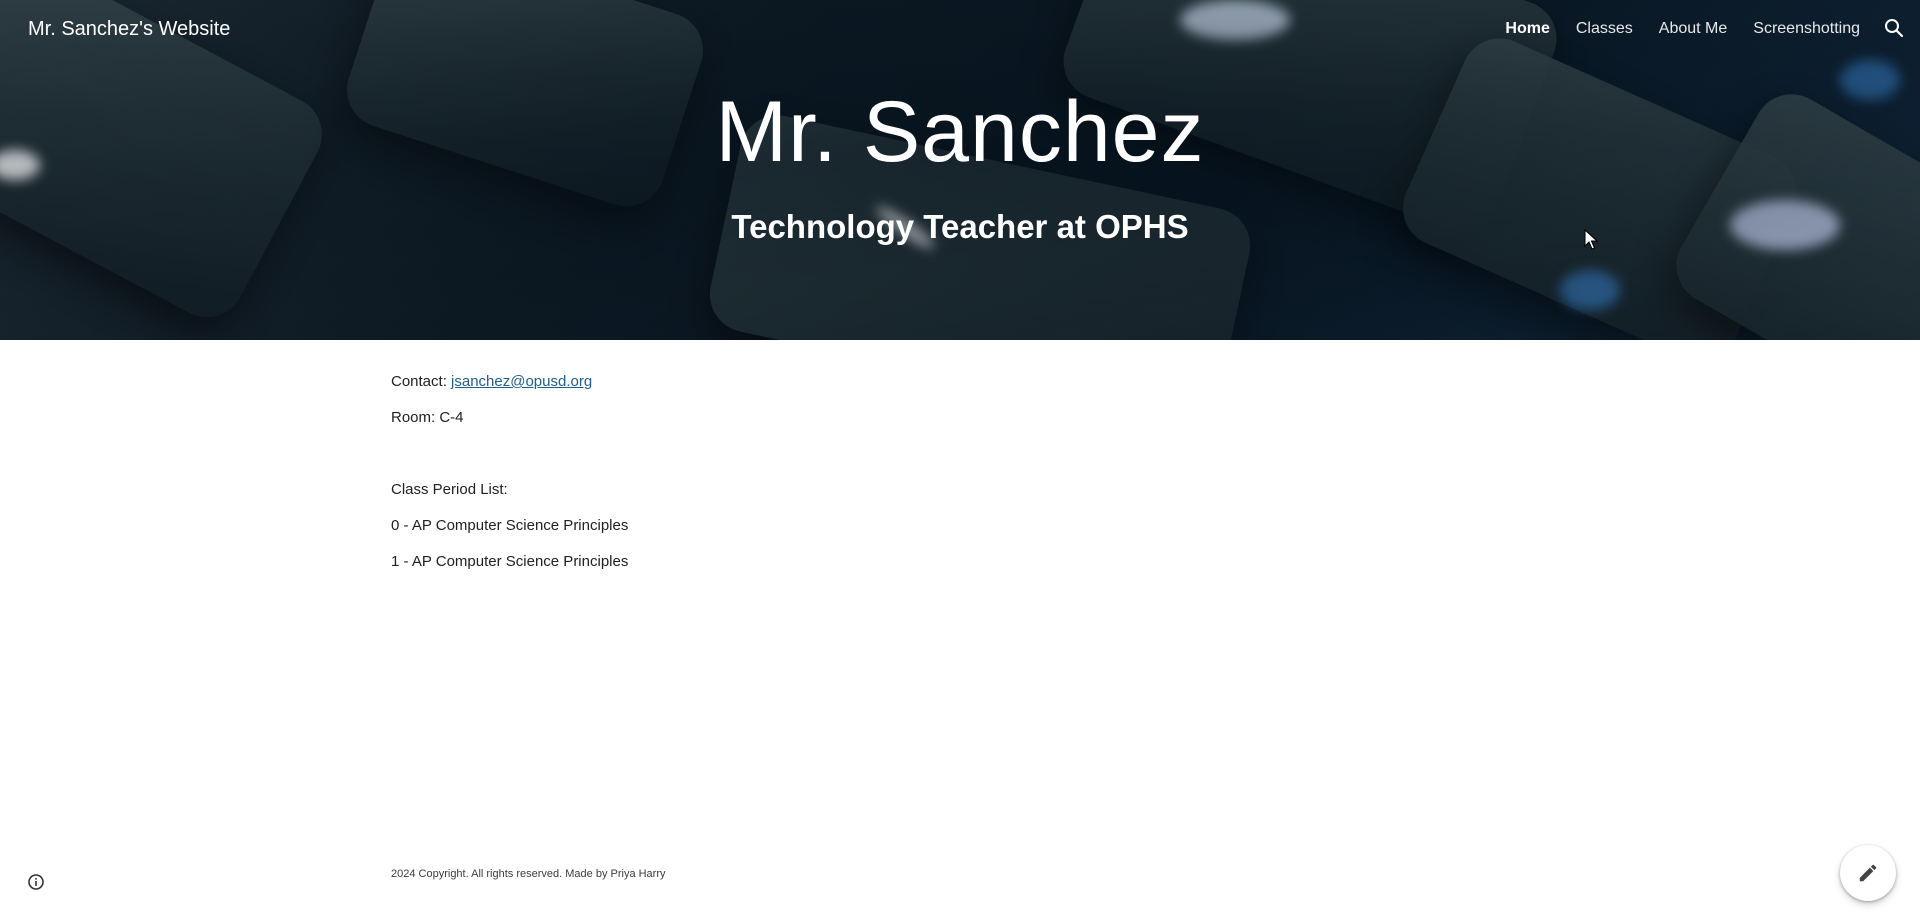 Image resolution: width=1920 pixels, height=916 pixels. I want to click on class-period-item: 0 - AP Computer Science Principles, so click(510, 525).